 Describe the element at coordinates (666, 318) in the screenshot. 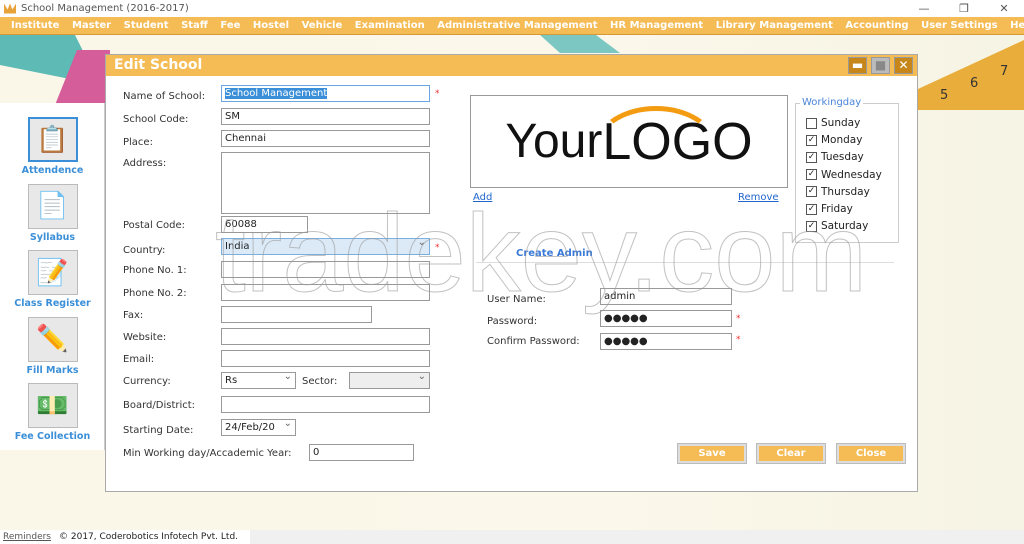

I see `password-input: ●●●●●` at that location.